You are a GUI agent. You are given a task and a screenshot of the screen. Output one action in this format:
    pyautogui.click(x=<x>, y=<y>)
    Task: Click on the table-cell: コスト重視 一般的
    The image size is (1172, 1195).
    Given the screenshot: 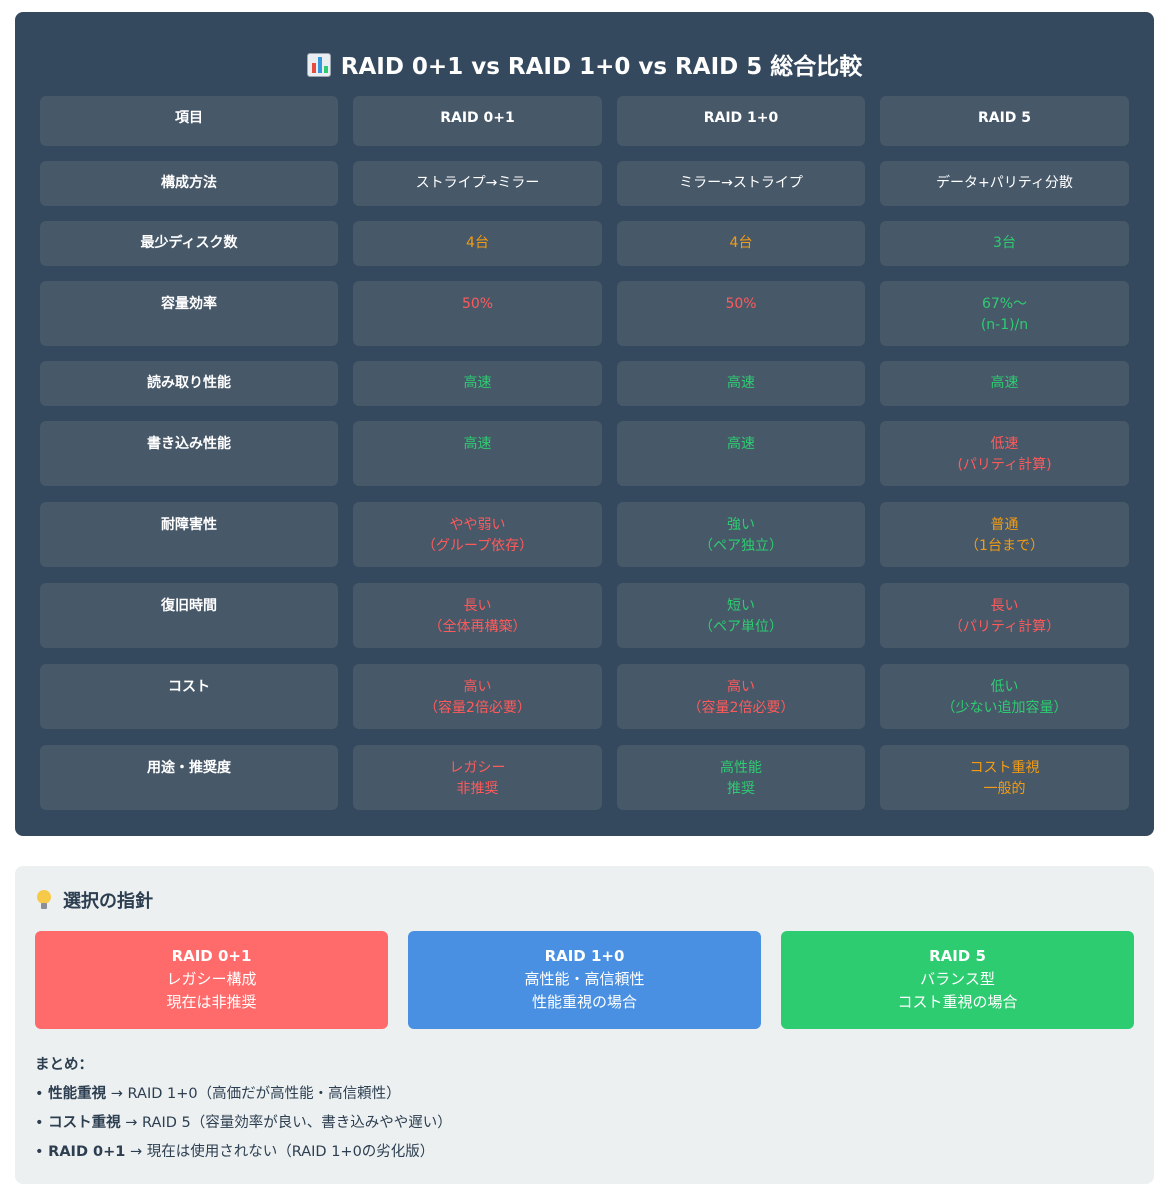 What is the action you would take?
    pyautogui.click(x=1004, y=777)
    